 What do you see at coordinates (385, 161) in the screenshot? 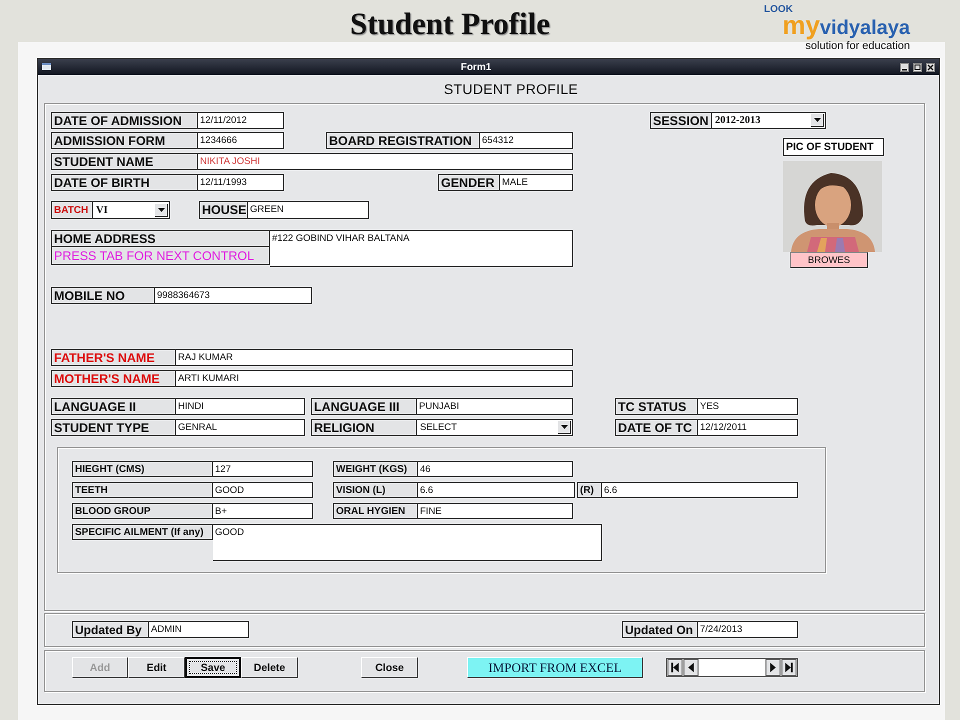
I see `input-field: NIKITA JOSHI` at bounding box center [385, 161].